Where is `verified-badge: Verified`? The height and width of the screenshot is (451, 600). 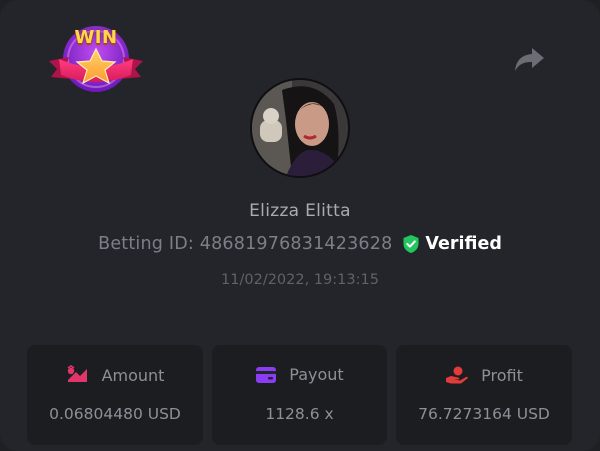 verified-badge: Verified is located at coordinates (452, 244).